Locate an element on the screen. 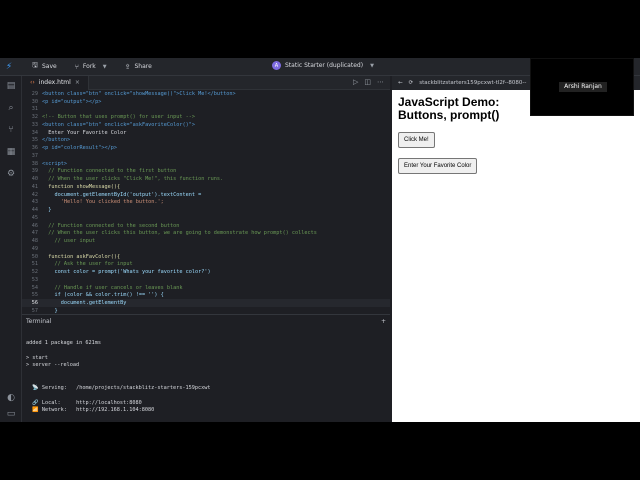 This screenshot has width=640, height=480. line-number: 51 is located at coordinates (34, 264).